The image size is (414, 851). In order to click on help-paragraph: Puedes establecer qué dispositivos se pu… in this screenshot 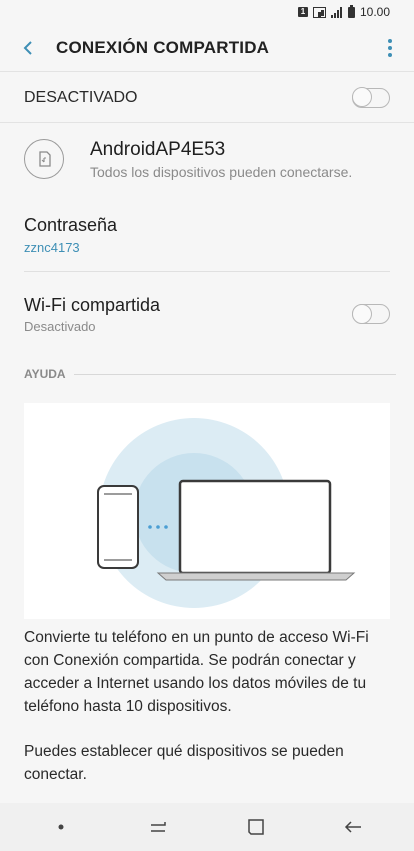, I will do `click(184, 763)`.